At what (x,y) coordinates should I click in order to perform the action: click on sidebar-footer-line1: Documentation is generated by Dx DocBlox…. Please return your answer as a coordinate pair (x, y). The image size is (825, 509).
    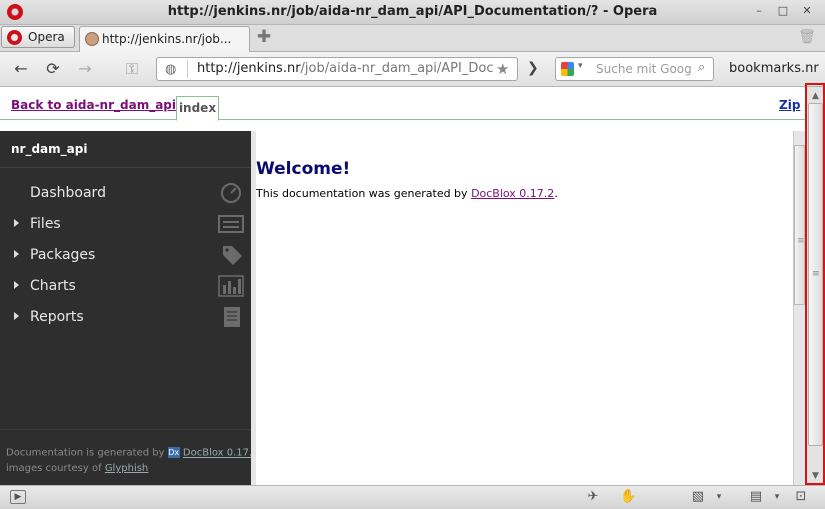
    Looking at the image, I should click on (134, 453).